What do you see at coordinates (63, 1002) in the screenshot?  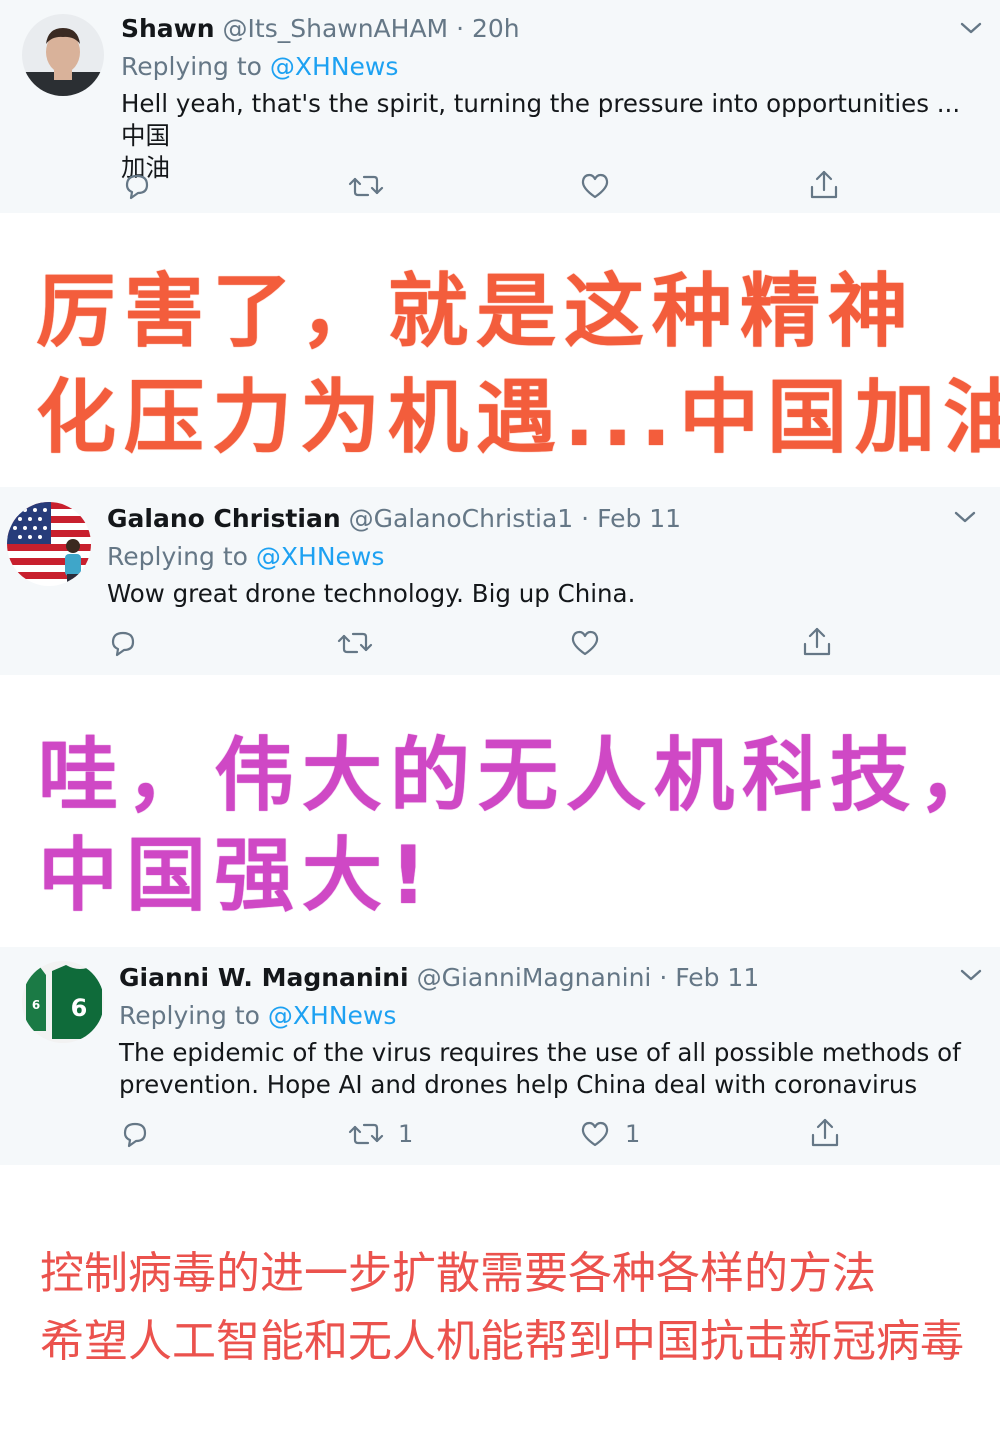 I see `avatar: 6 6` at bounding box center [63, 1002].